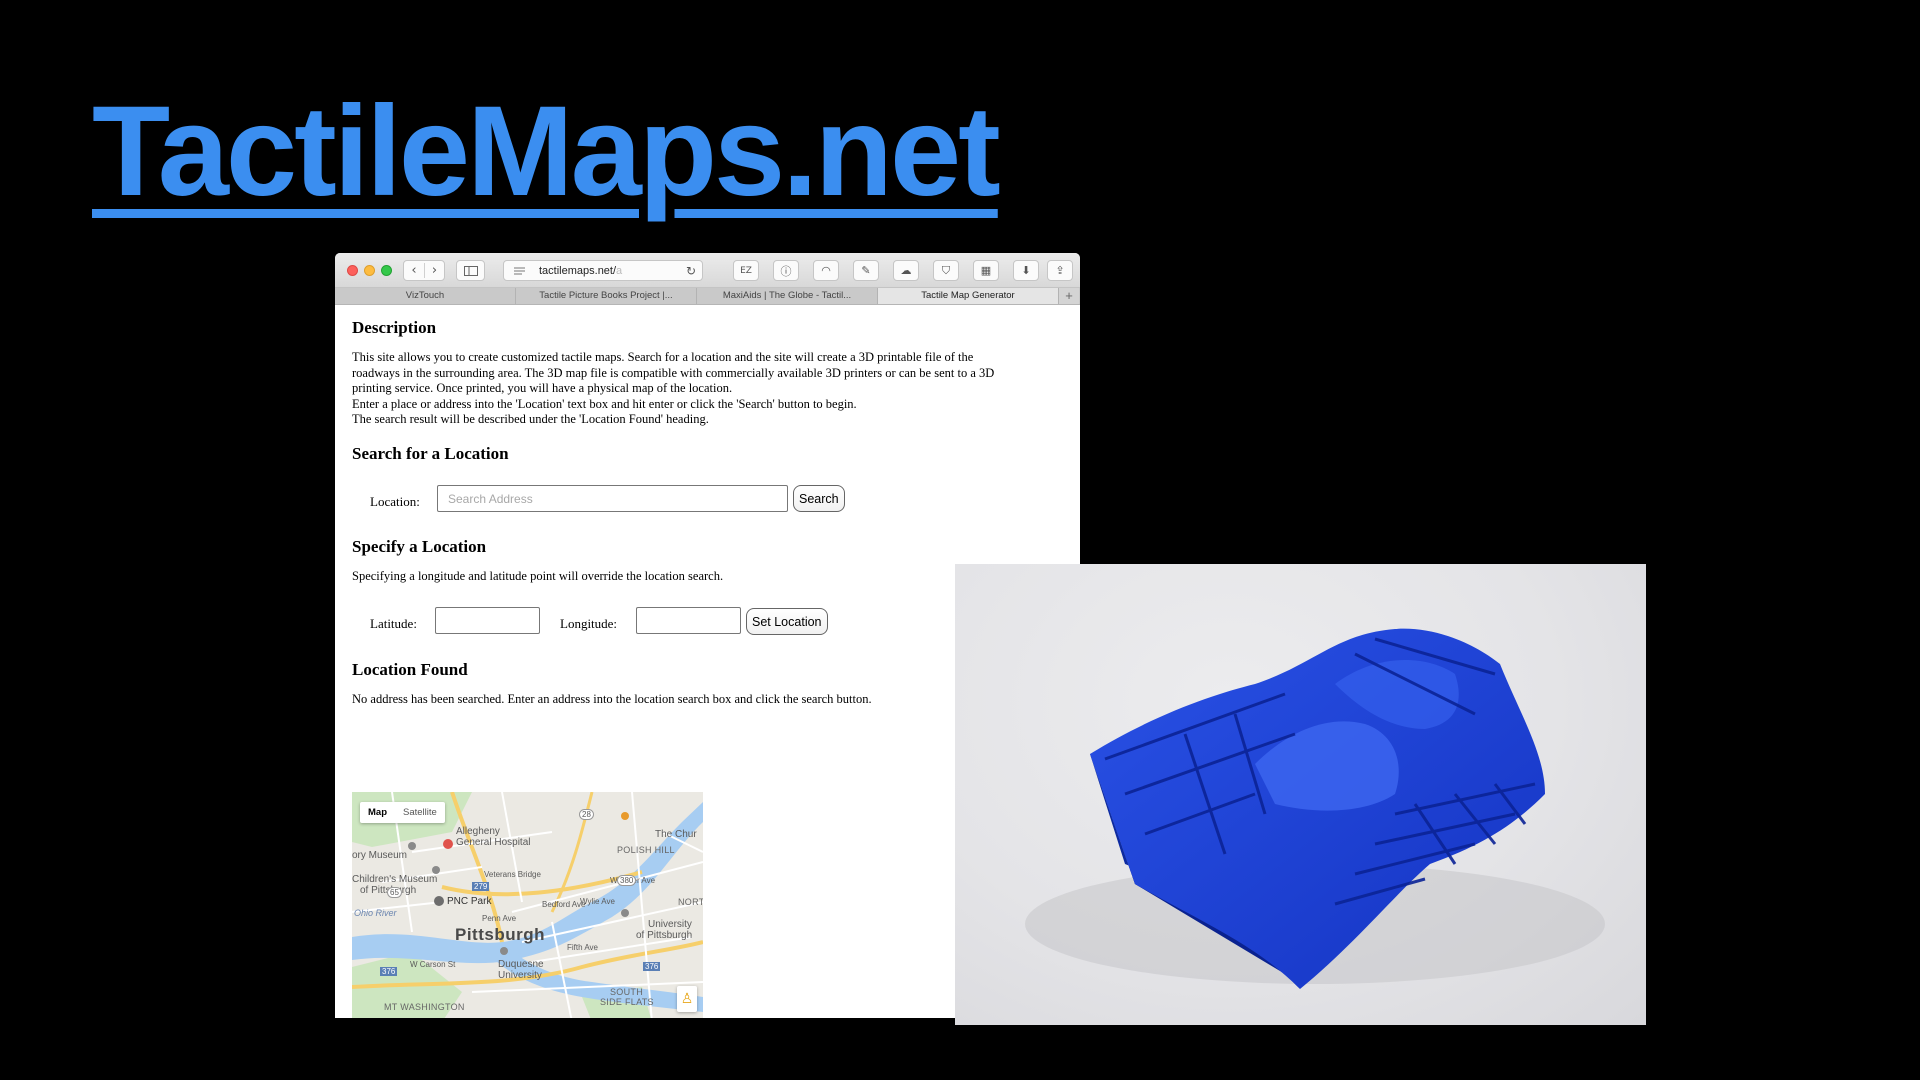 The image size is (1920, 1080). I want to click on nav-buttons: ‹ ›, so click(424, 270).